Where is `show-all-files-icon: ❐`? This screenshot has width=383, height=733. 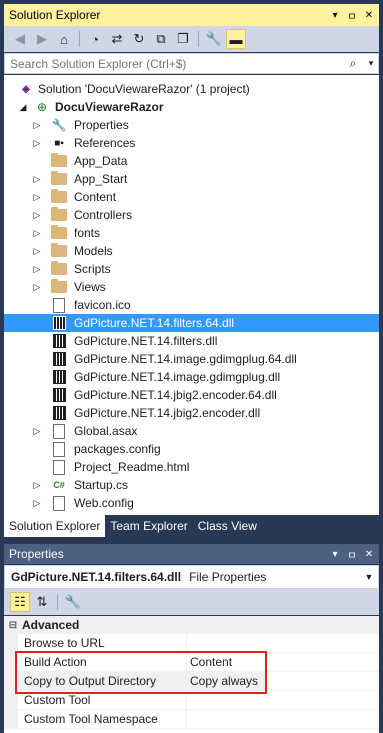 show-all-files-icon: ❐ is located at coordinates (183, 39).